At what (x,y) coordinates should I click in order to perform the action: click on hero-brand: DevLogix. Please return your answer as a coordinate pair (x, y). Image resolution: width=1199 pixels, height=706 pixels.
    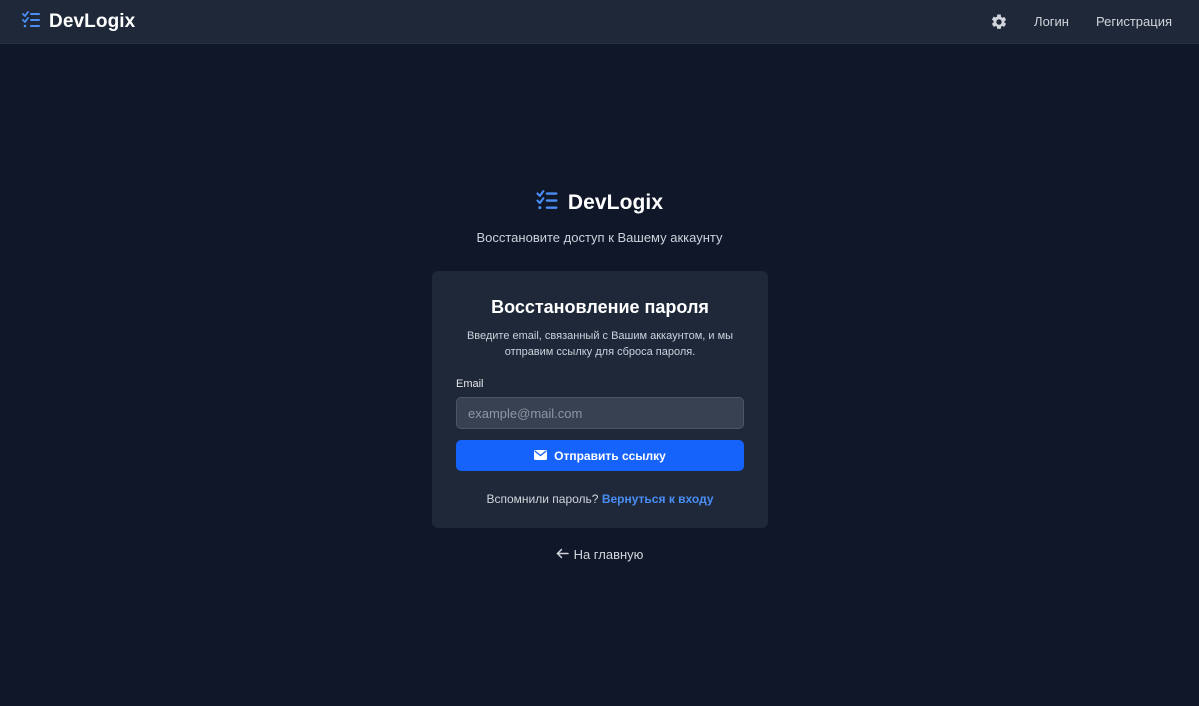
    Looking at the image, I should click on (599, 202).